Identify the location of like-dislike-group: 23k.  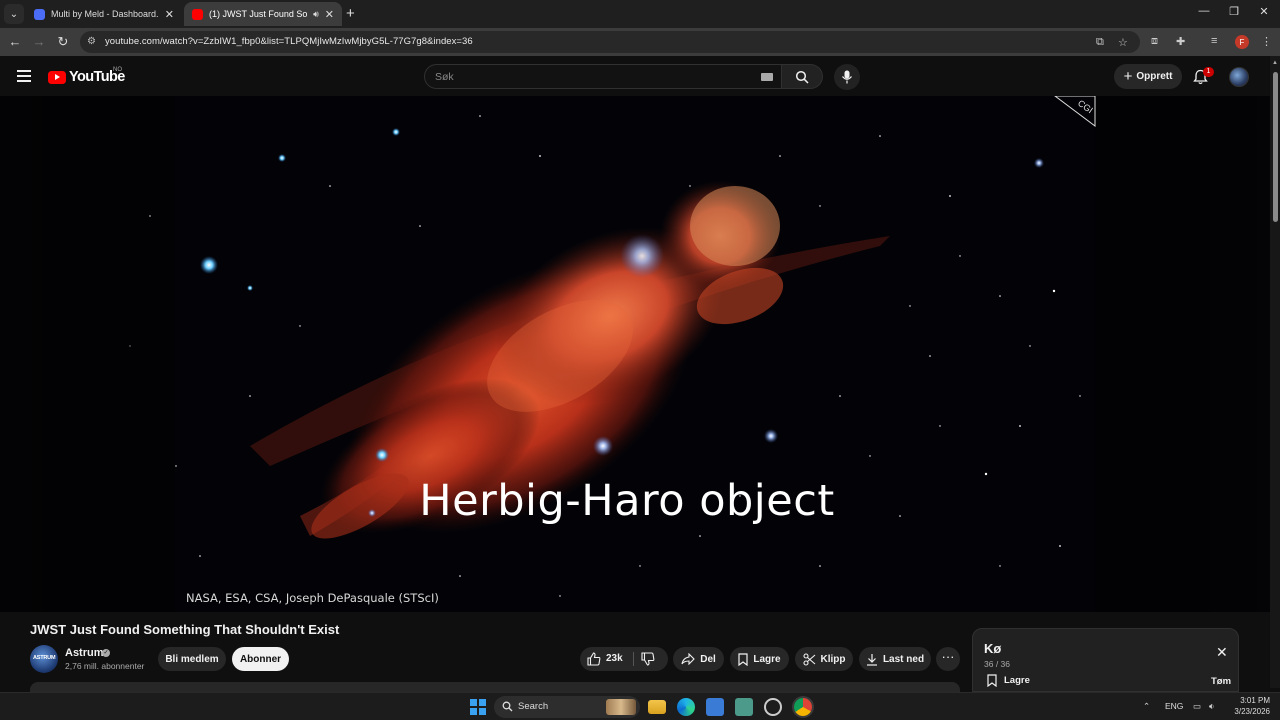
(624, 659).